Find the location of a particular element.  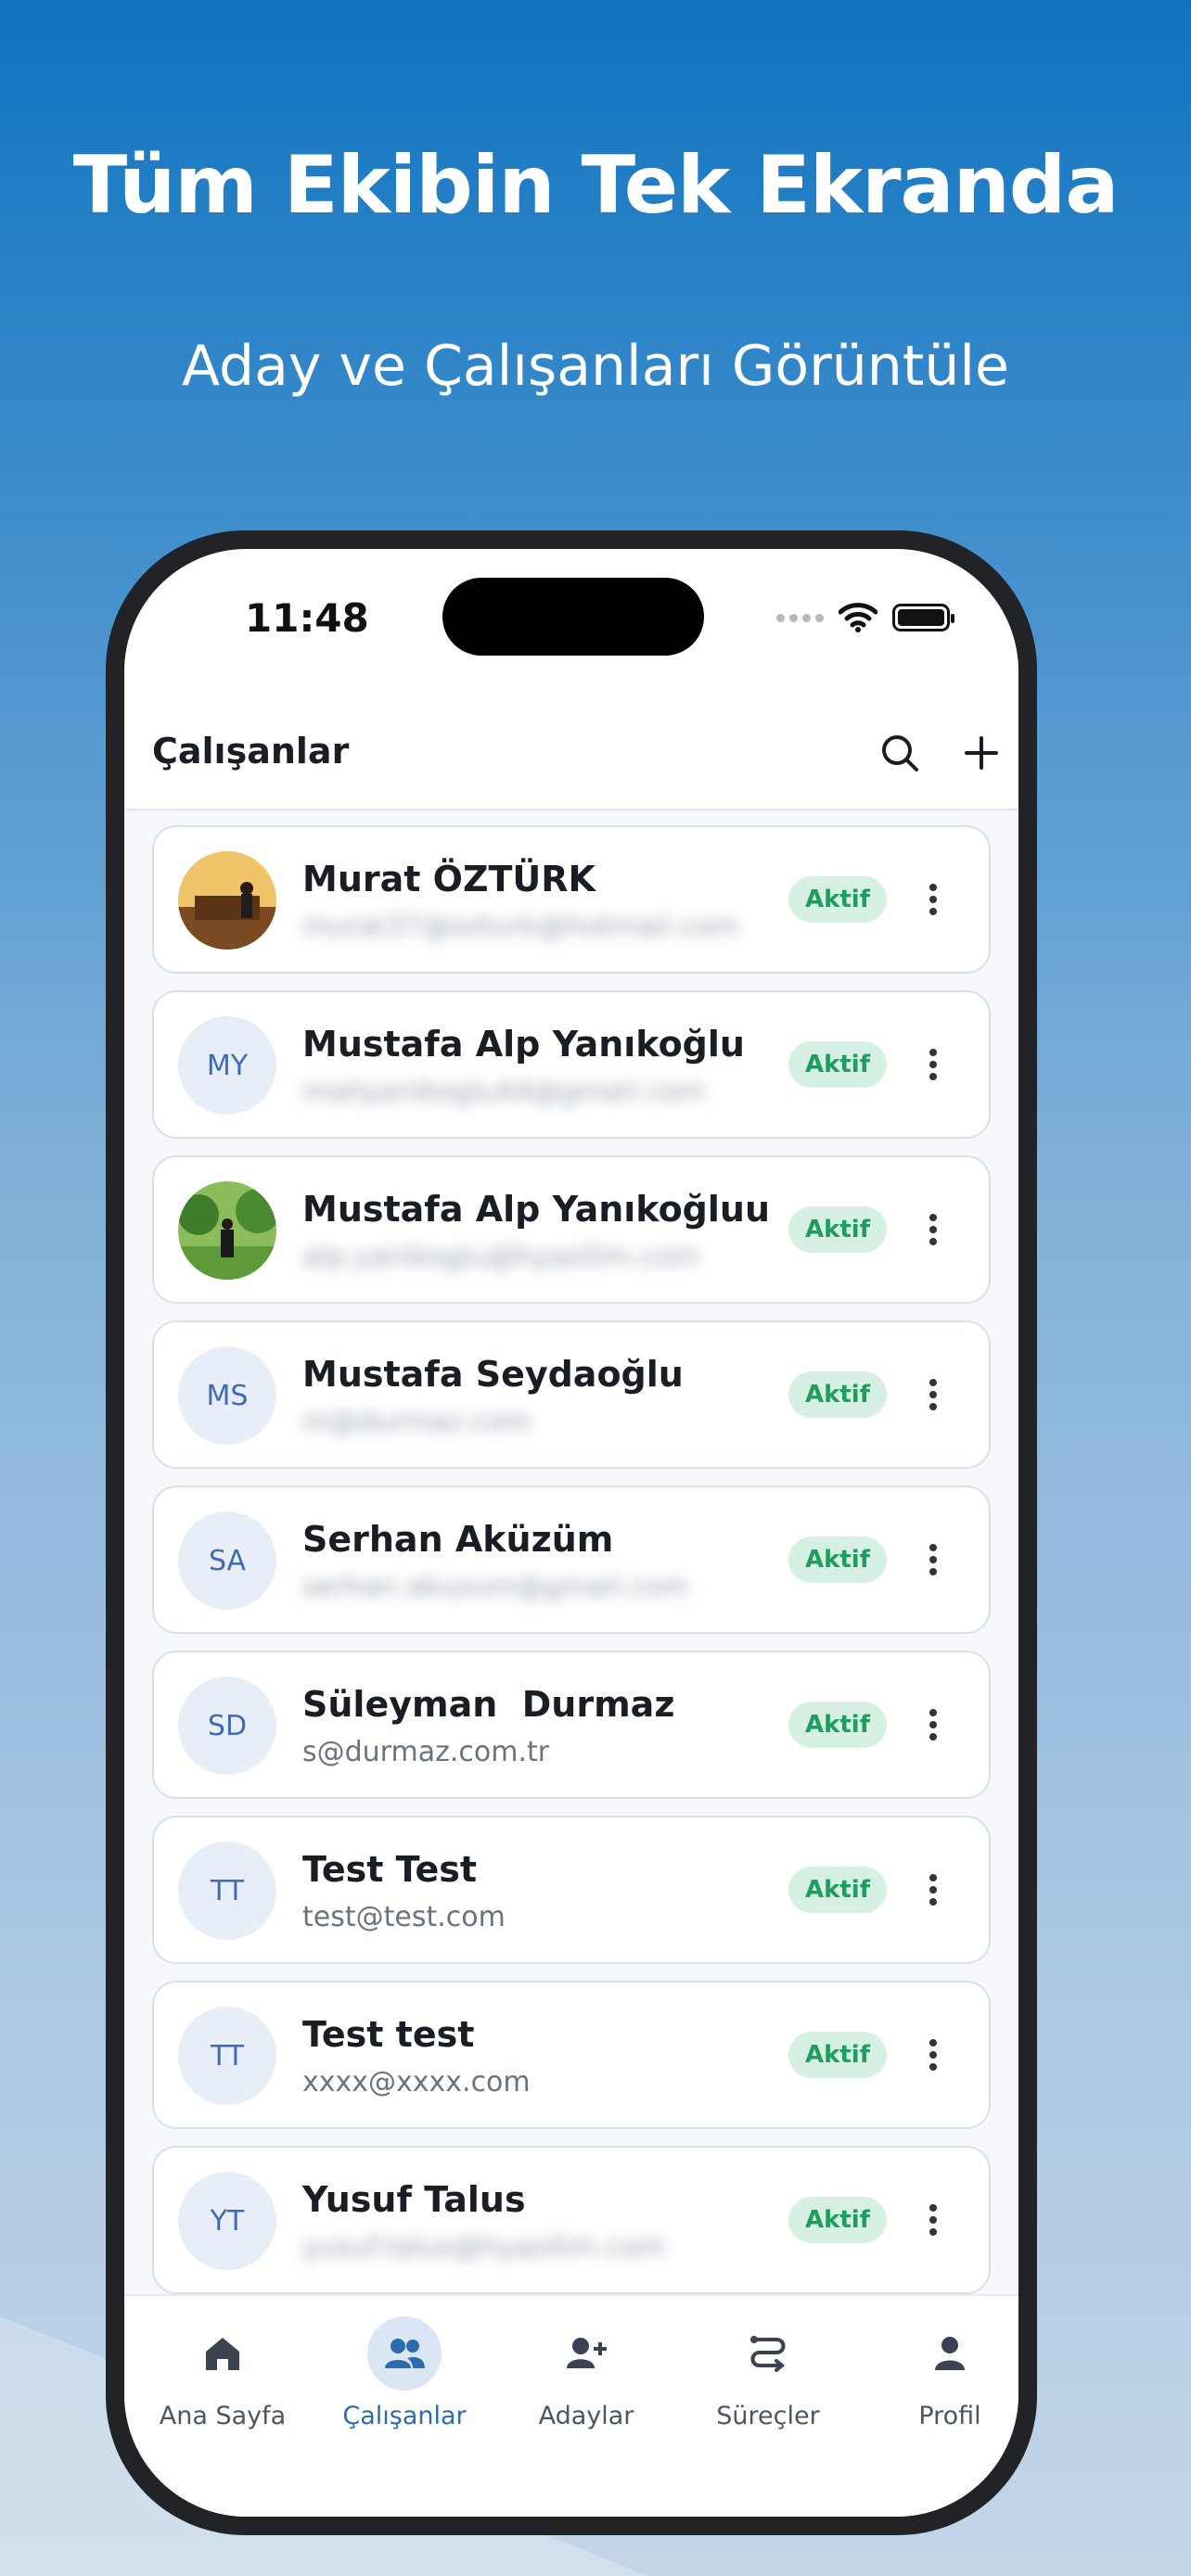

employee-email: xxxx@xxxx.com is located at coordinates (416, 2082).